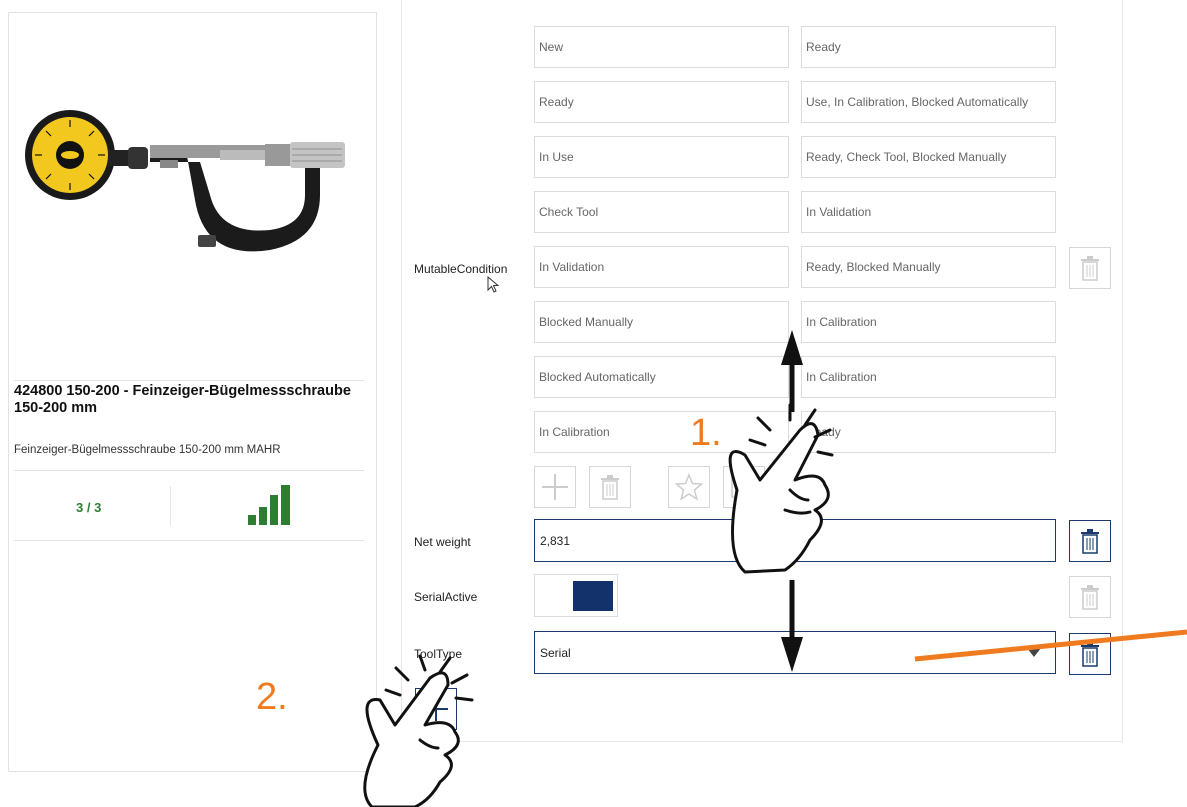 The width and height of the screenshot is (1187, 807). Describe the element at coordinates (461, 269) in the screenshot. I see `mutable-condition-label: MutableCondition` at that location.